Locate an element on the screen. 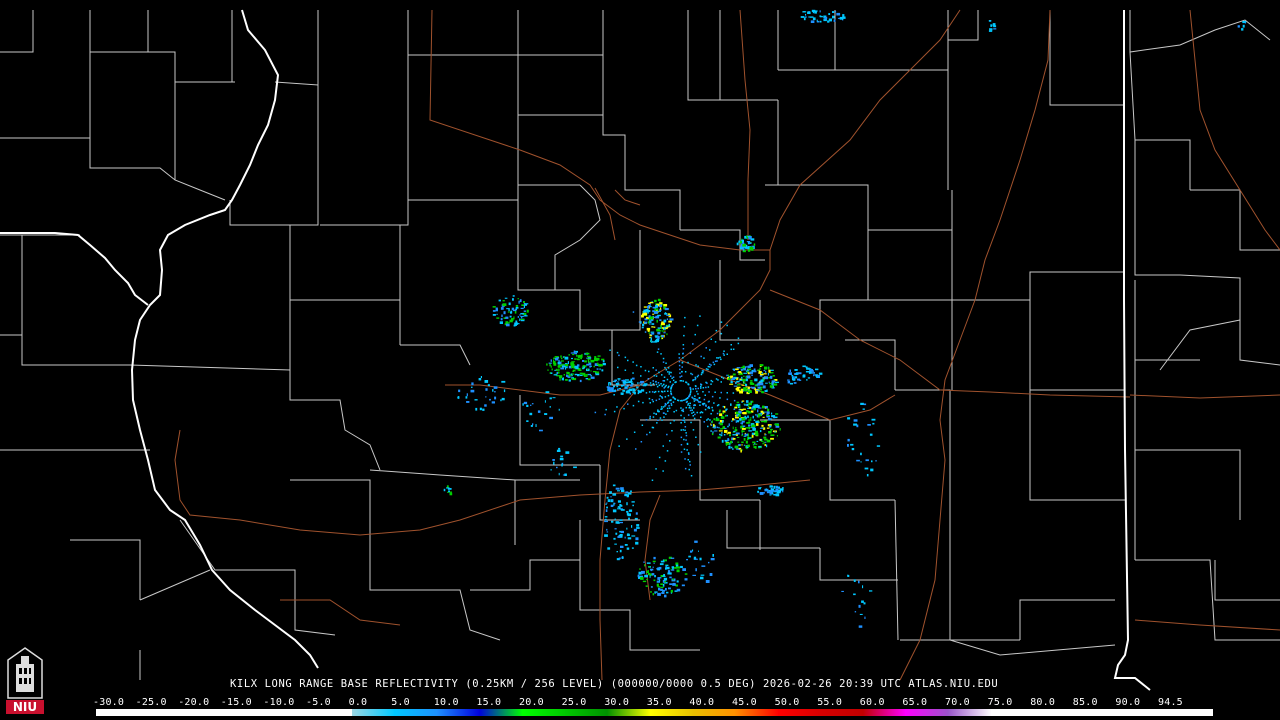 The image size is (1280, 720). county-line is located at coordinates (963, 25).